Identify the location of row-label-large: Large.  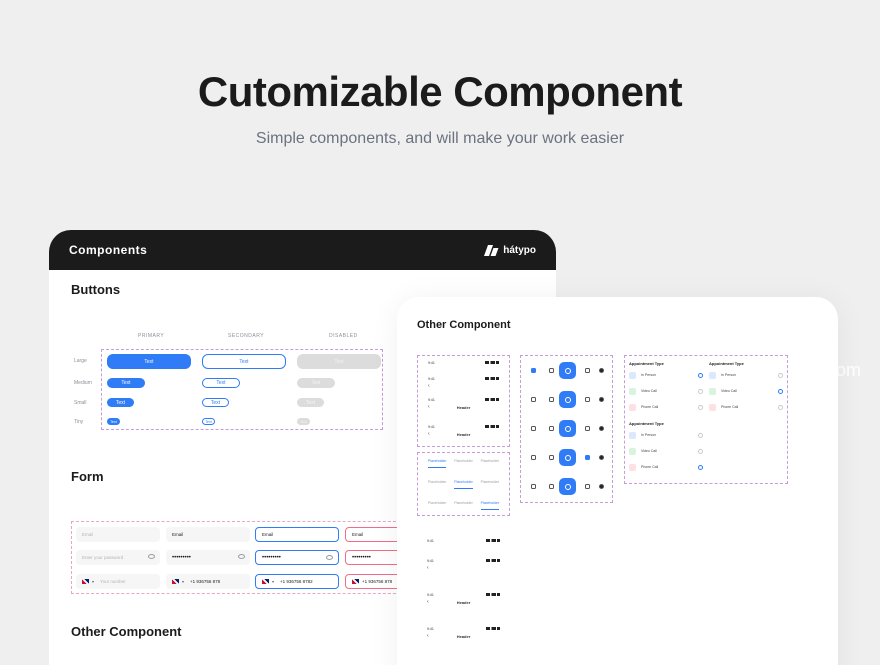
(80, 361).